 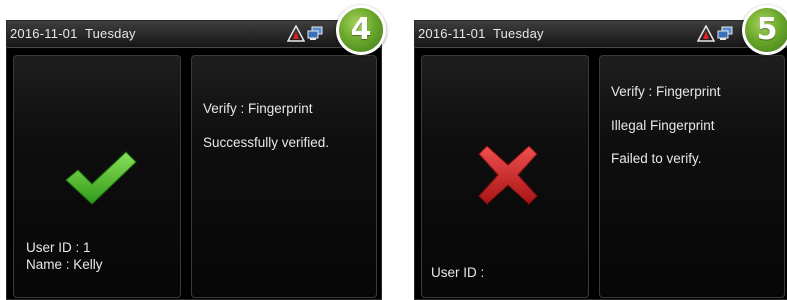 I want to click on user-name-label: Name : Kelly, so click(x=64, y=264).